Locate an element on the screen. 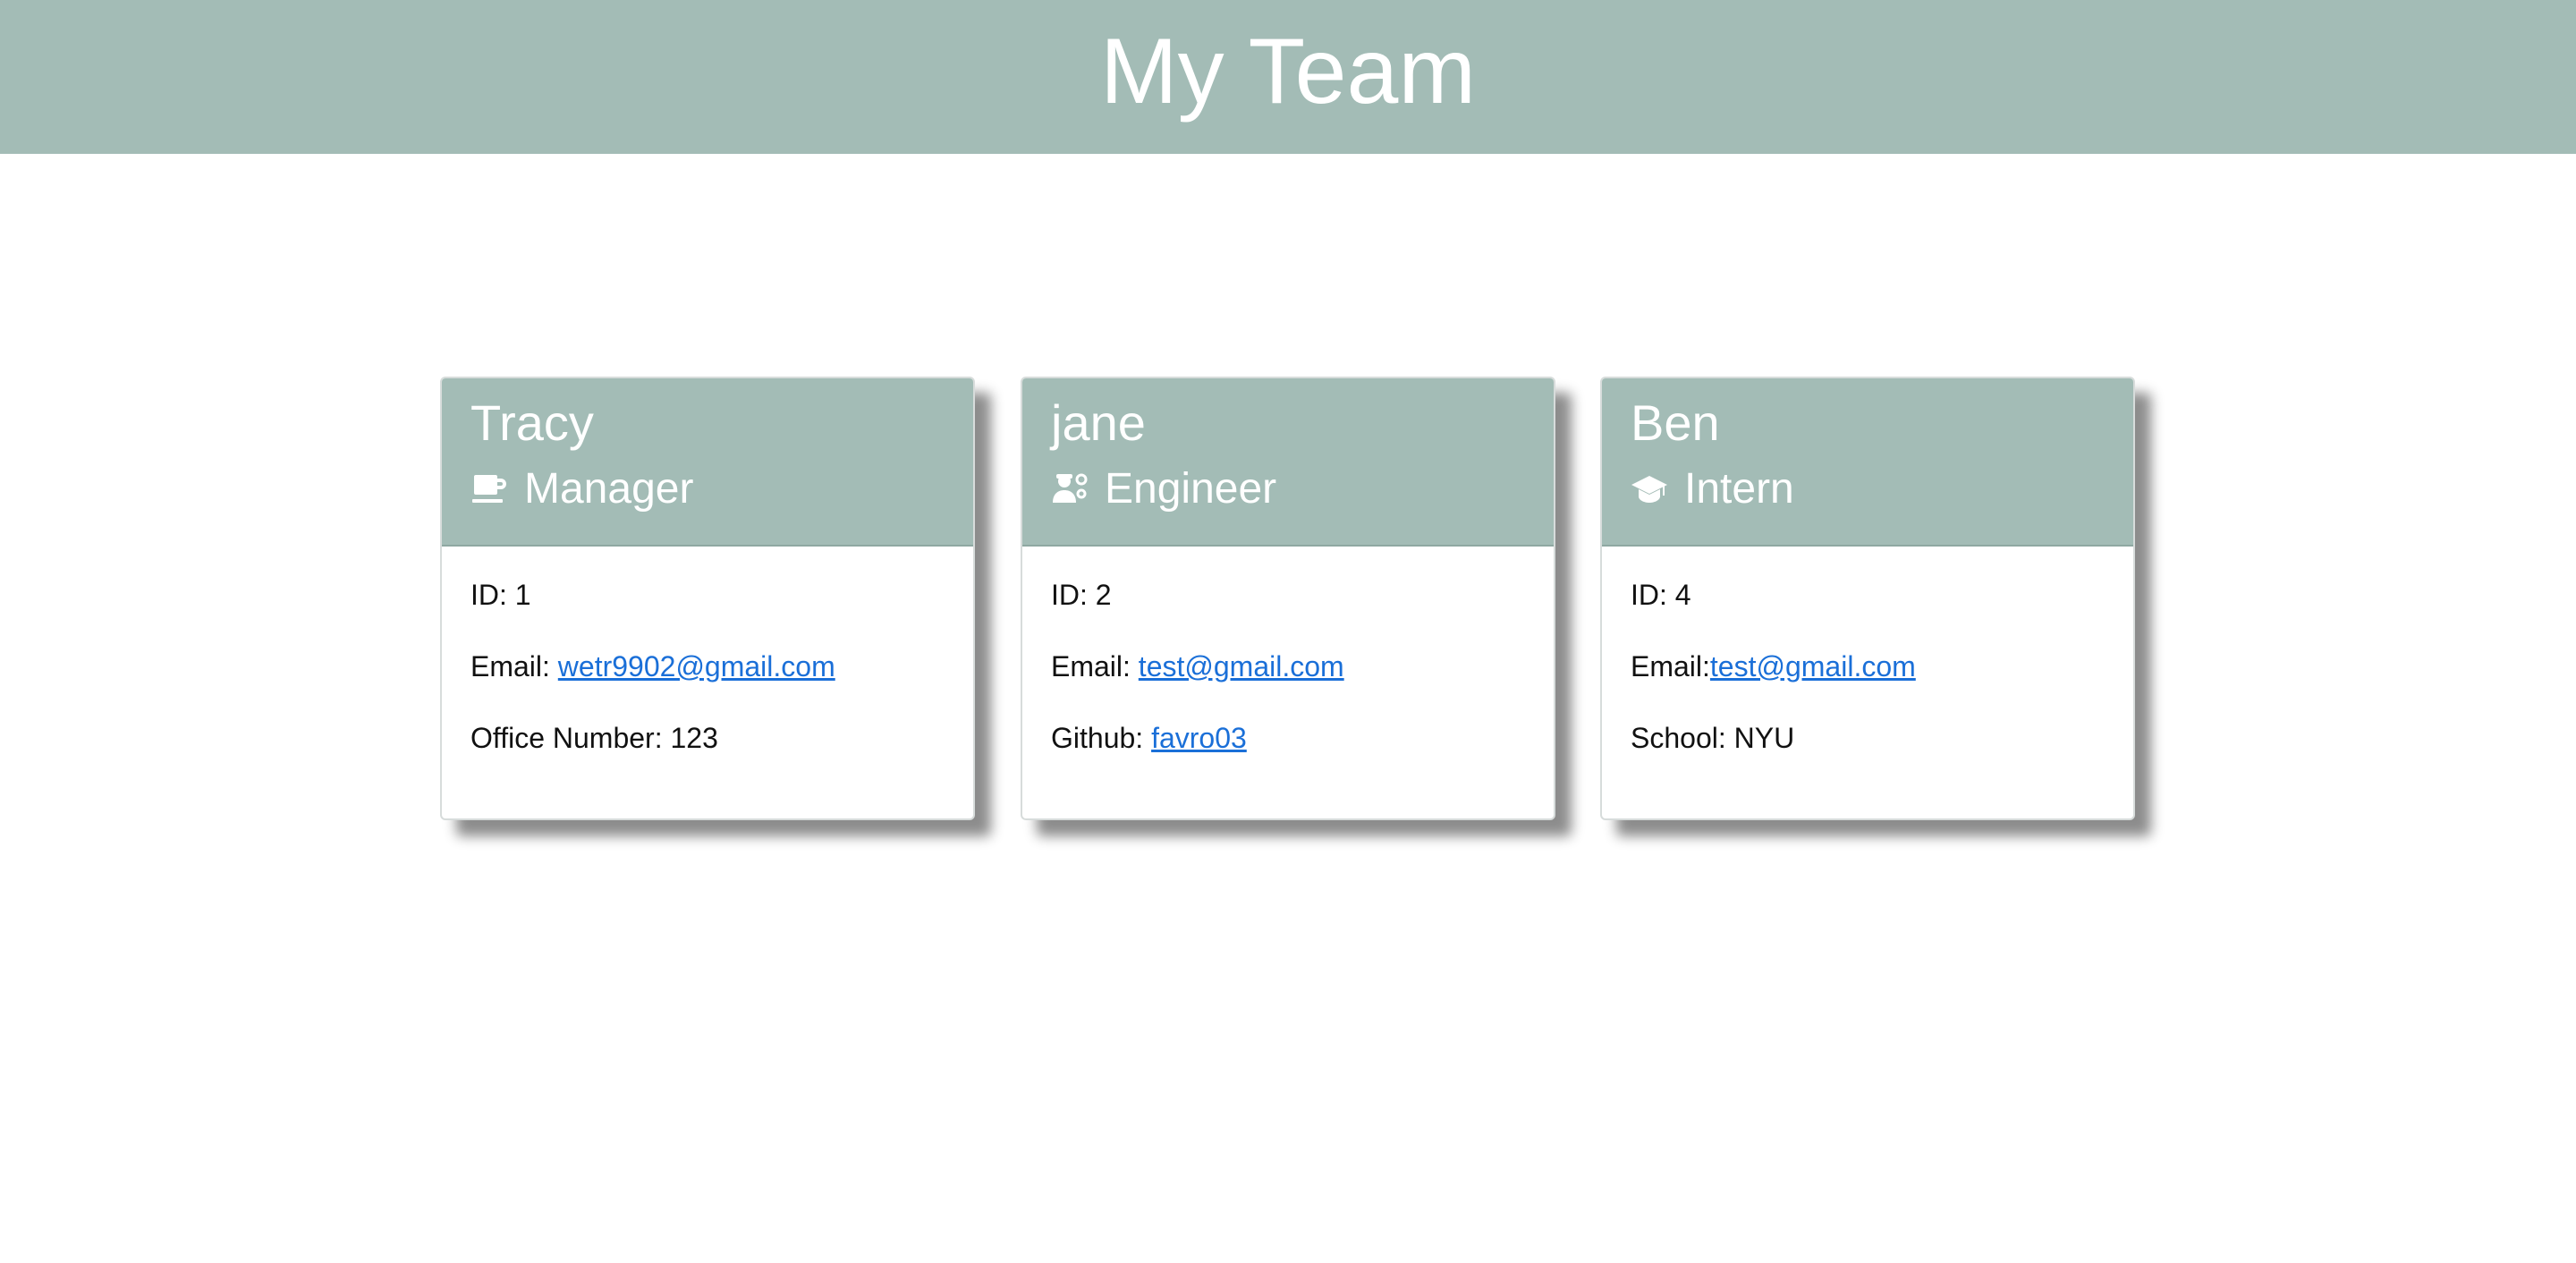  employee-name: Ben is located at coordinates (1675, 422).